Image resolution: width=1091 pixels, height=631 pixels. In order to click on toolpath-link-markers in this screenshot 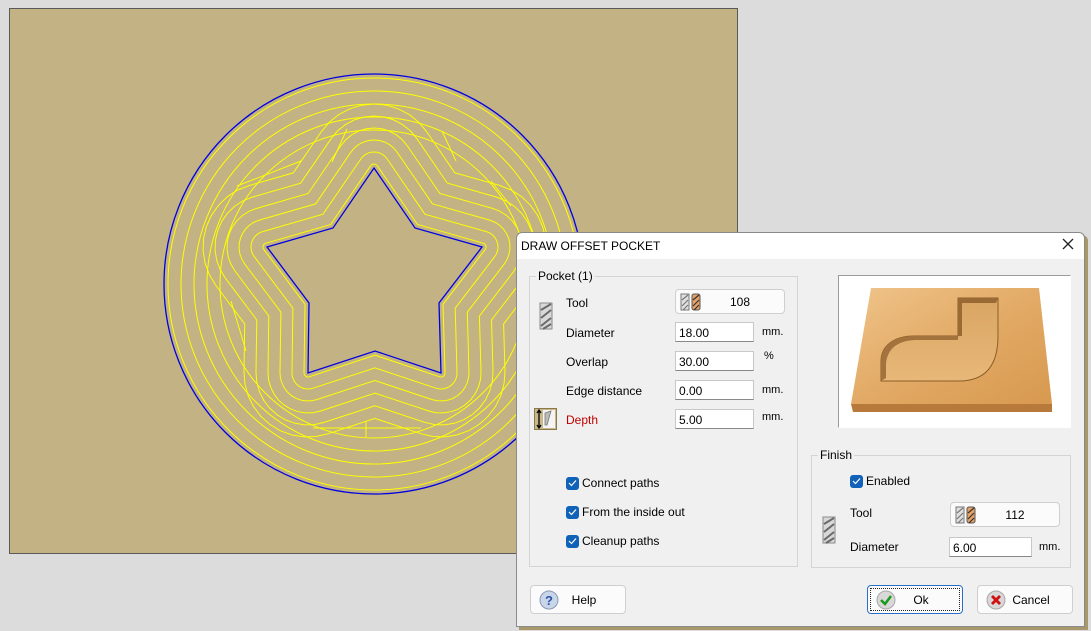, I will do `click(371, 282)`.